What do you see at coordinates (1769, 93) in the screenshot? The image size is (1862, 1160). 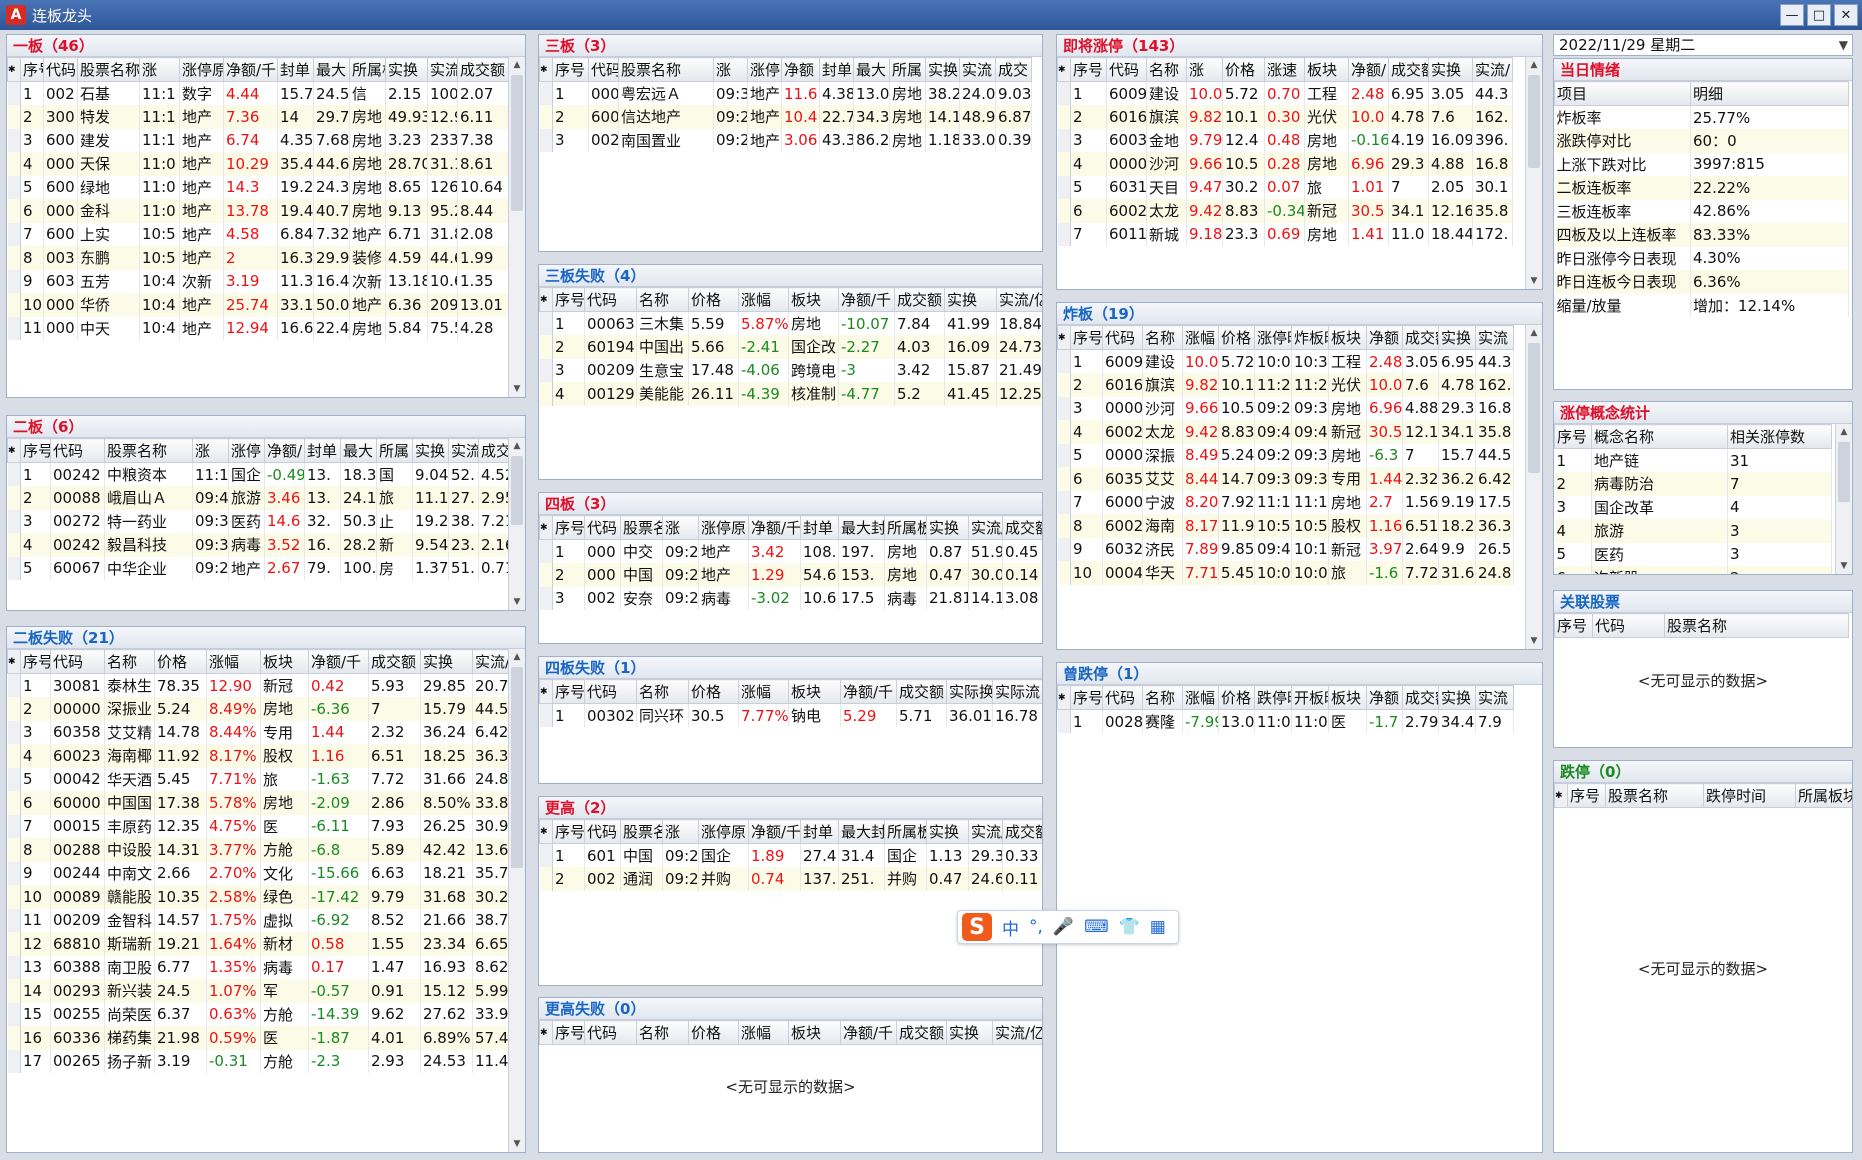 I see `column-header: 明细` at bounding box center [1769, 93].